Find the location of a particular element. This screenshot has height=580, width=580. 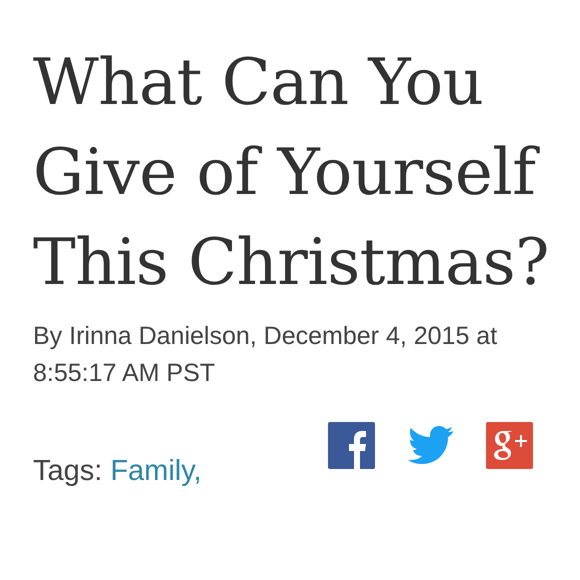

tag-link: Family, is located at coordinates (156, 472).